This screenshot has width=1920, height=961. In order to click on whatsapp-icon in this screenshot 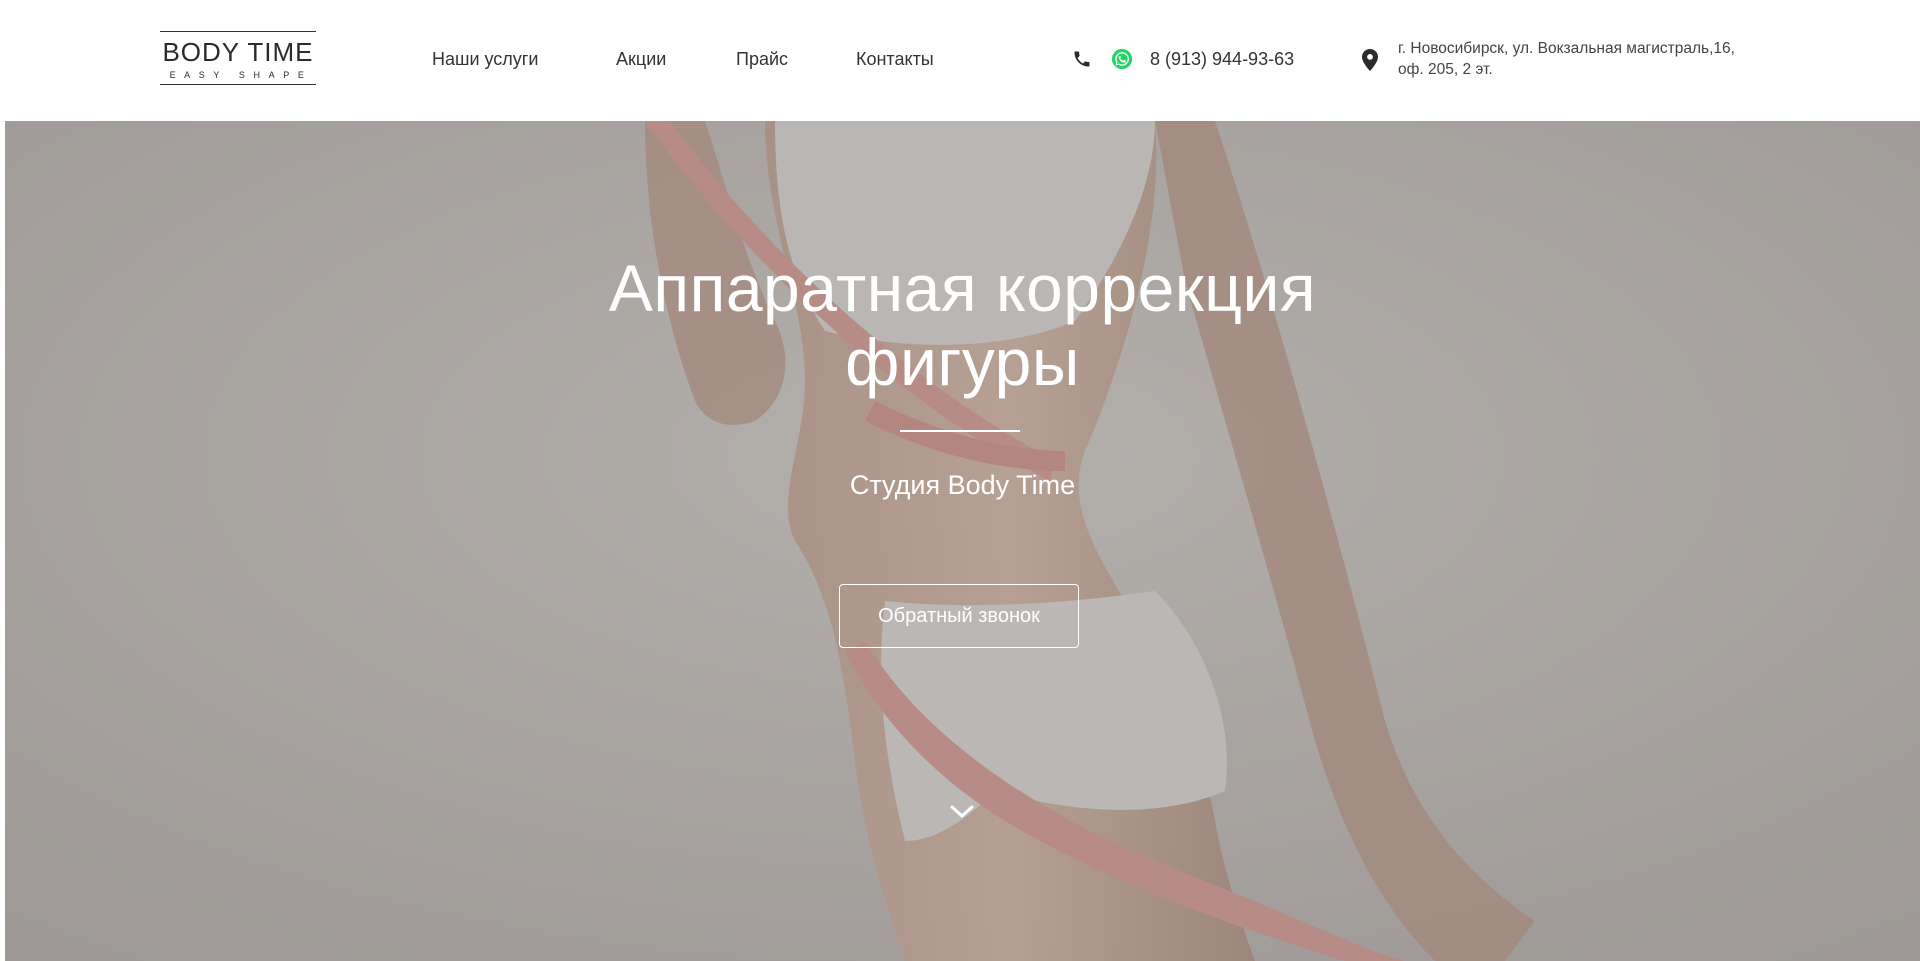, I will do `click(1122, 59)`.